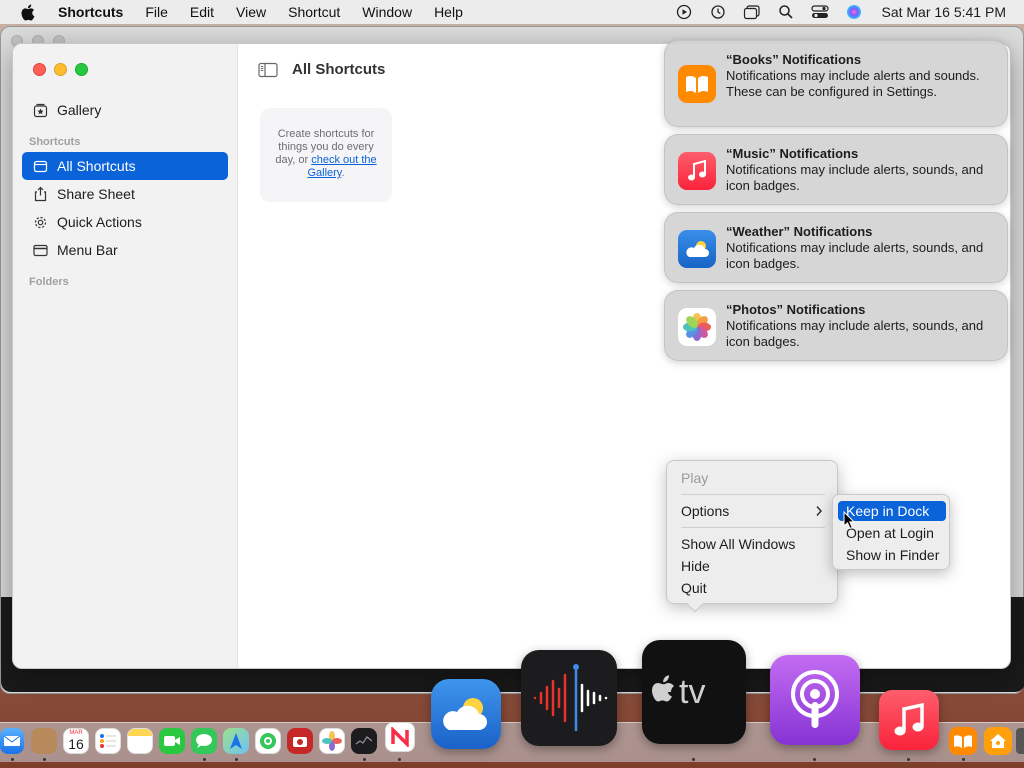 The height and width of the screenshot is (768, 1024). I want to click on close-button, so click(39, 69).